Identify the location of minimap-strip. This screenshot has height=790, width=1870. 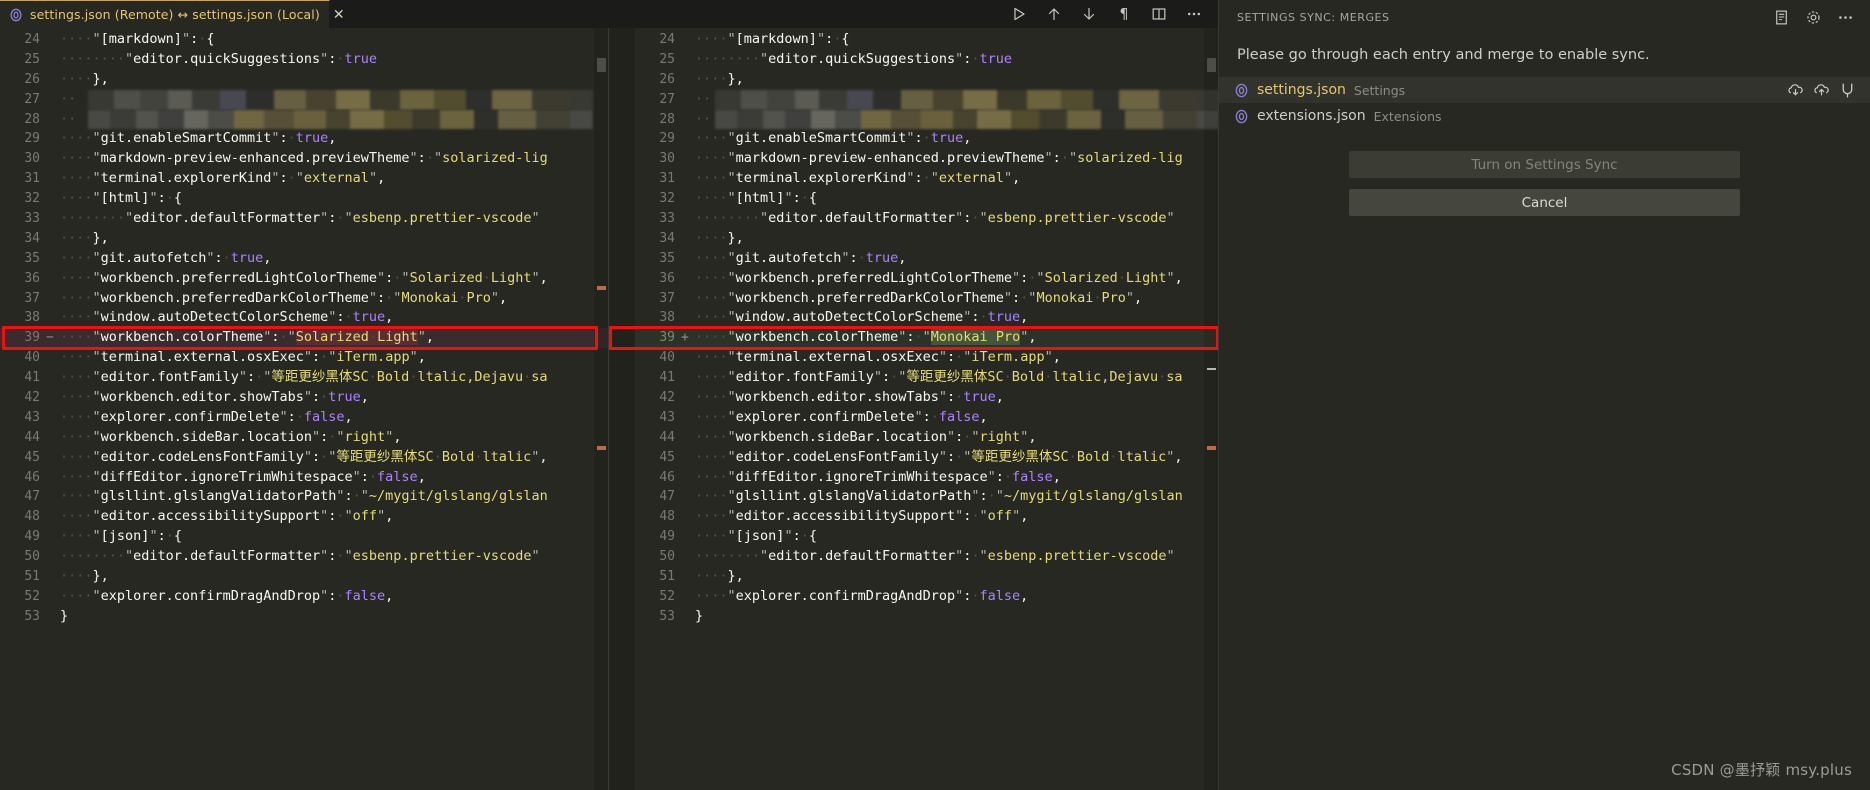
(622, 409).